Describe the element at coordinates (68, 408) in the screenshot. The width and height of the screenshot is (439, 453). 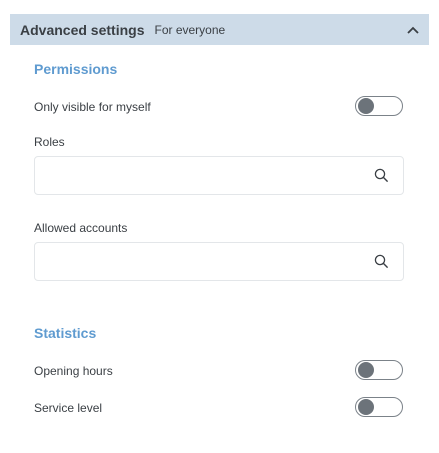
I see `service-level-label: Service level` at that location.